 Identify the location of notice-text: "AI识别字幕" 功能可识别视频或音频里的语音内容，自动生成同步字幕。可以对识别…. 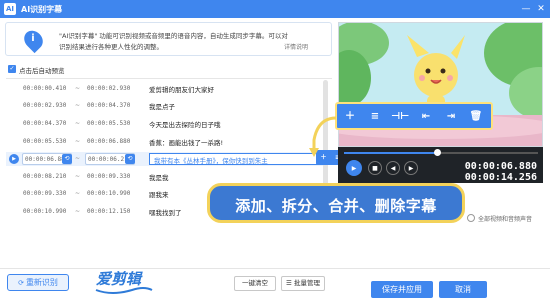
(173, 41).